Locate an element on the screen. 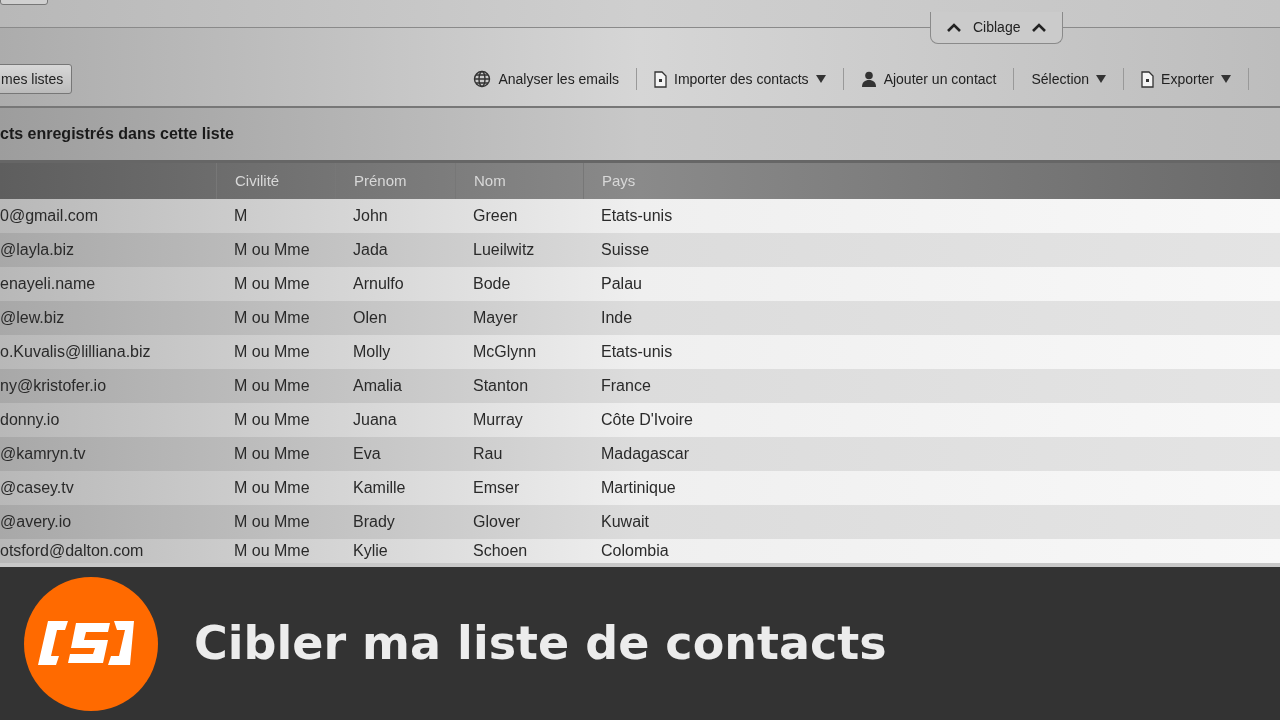 Image resolution: width=1280 pixels, height=720 pixels. table-cell: Côte D'Ivoire is located at coordinates (647, 419).